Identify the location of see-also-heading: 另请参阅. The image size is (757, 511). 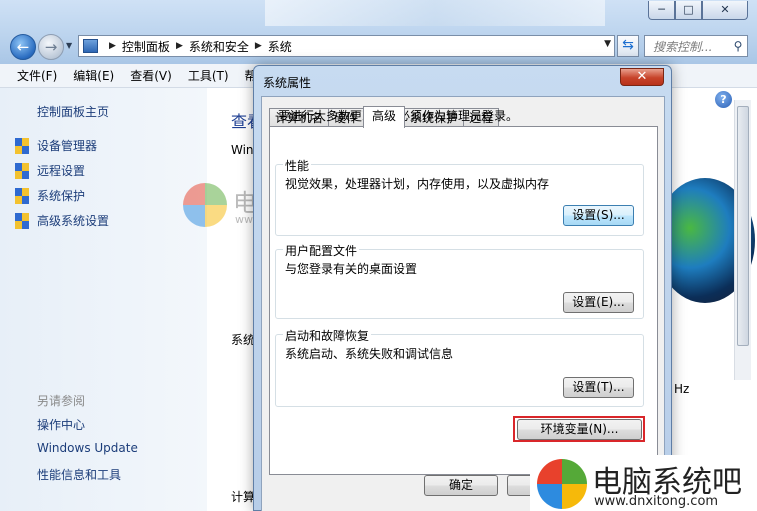
(61, 401).